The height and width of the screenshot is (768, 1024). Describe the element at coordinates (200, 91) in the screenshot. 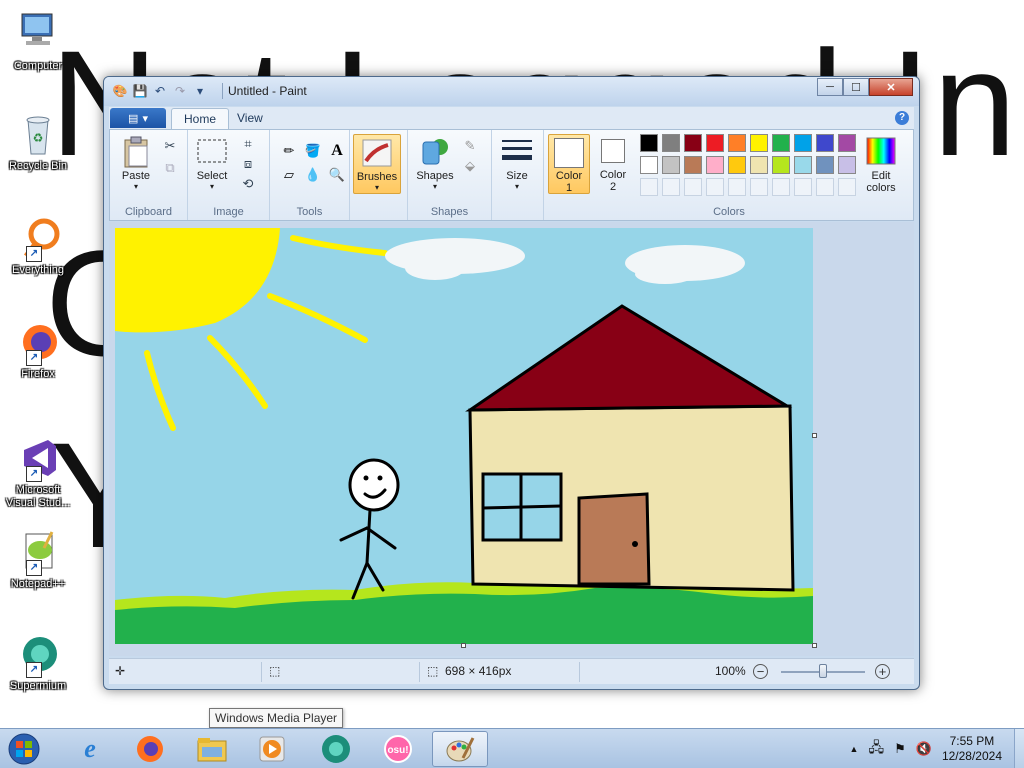

I see `customize-toolbar-chevron-icon: ▾` at that location.